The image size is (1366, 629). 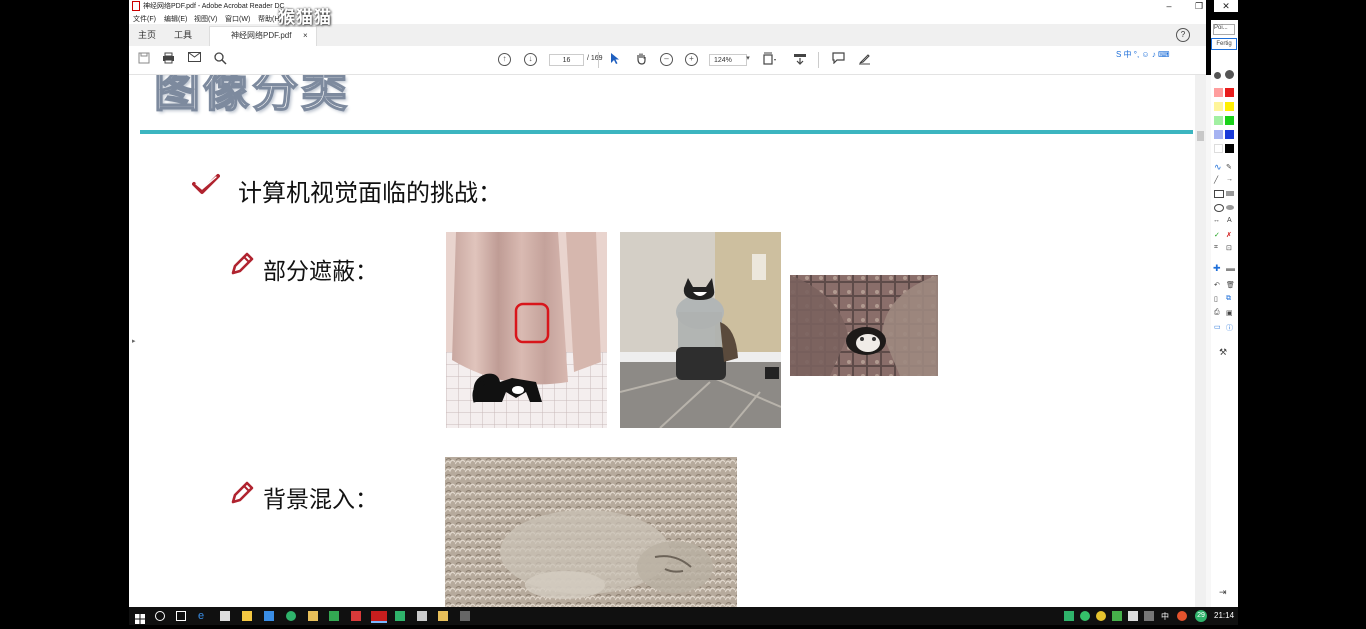 What do you see at coordinates (1230, 193) in the screenshot?
I see `filled-rectangle-icon` at bounding box center [1230, 193].